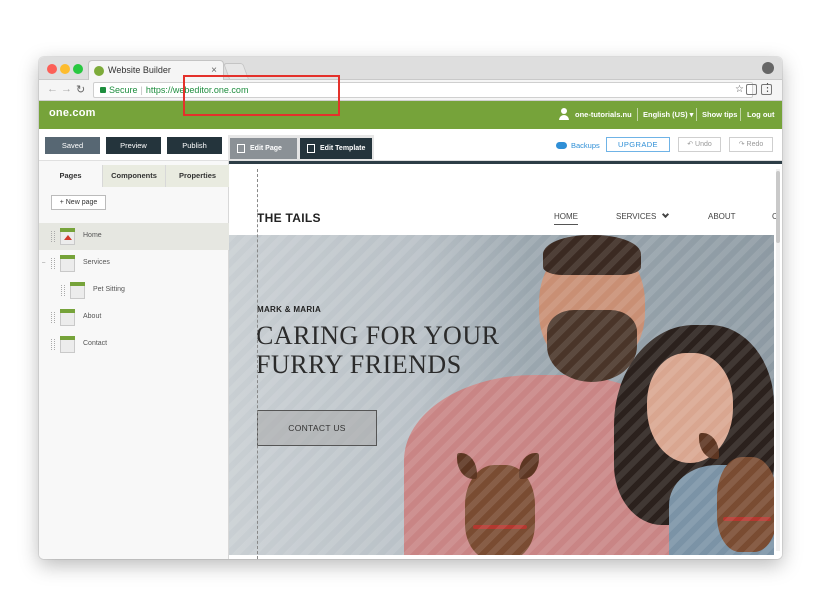 This screenshot has width=820, height=616. I want to click on saved-button: Saved, so click(72, 145).